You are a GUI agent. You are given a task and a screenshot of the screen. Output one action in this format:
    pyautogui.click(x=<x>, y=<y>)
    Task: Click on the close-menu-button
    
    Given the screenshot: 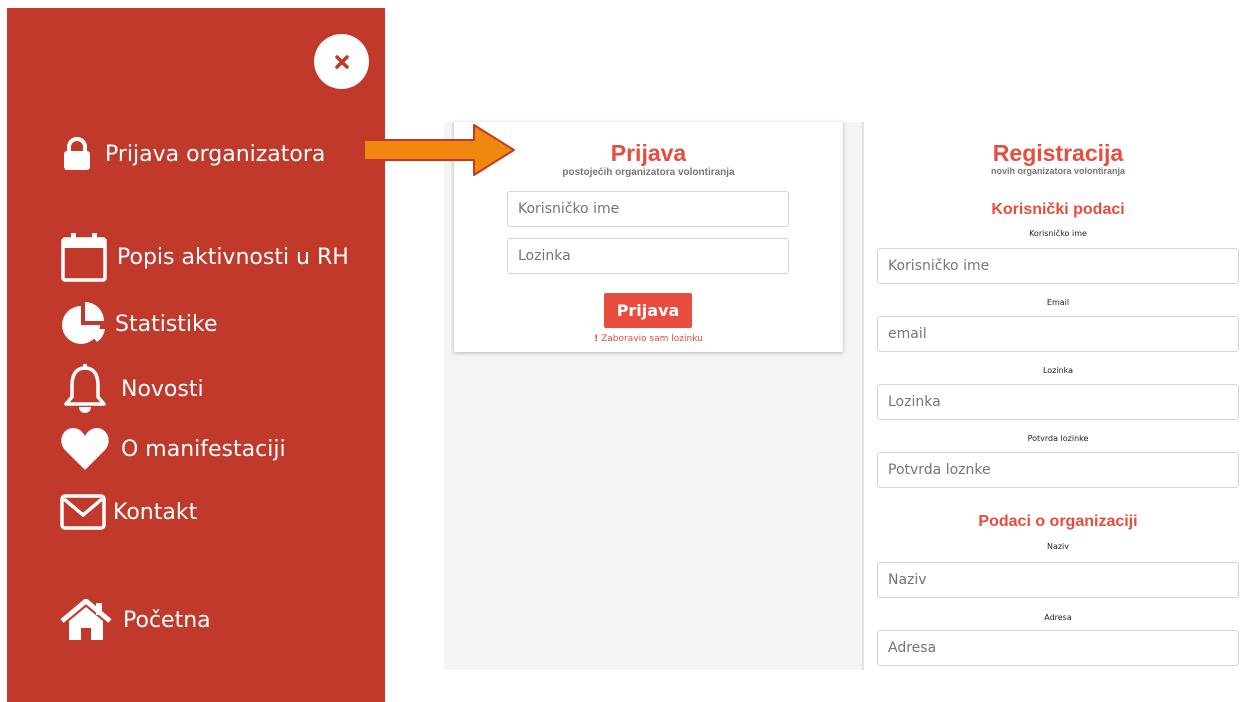 What is the action you would take?
    pyautogui.click(x=341, y=61)
    